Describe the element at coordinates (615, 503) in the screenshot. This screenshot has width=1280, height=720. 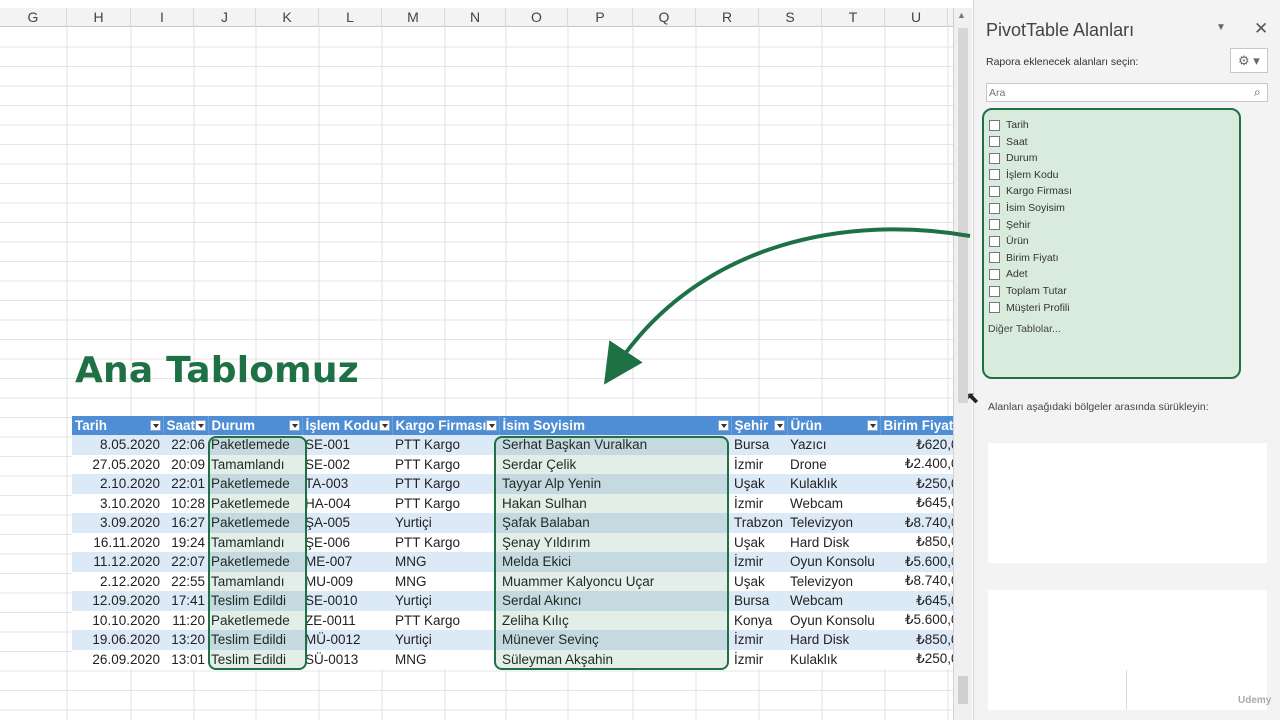
I see `table-cell: Hakan Sulhan` at that location.